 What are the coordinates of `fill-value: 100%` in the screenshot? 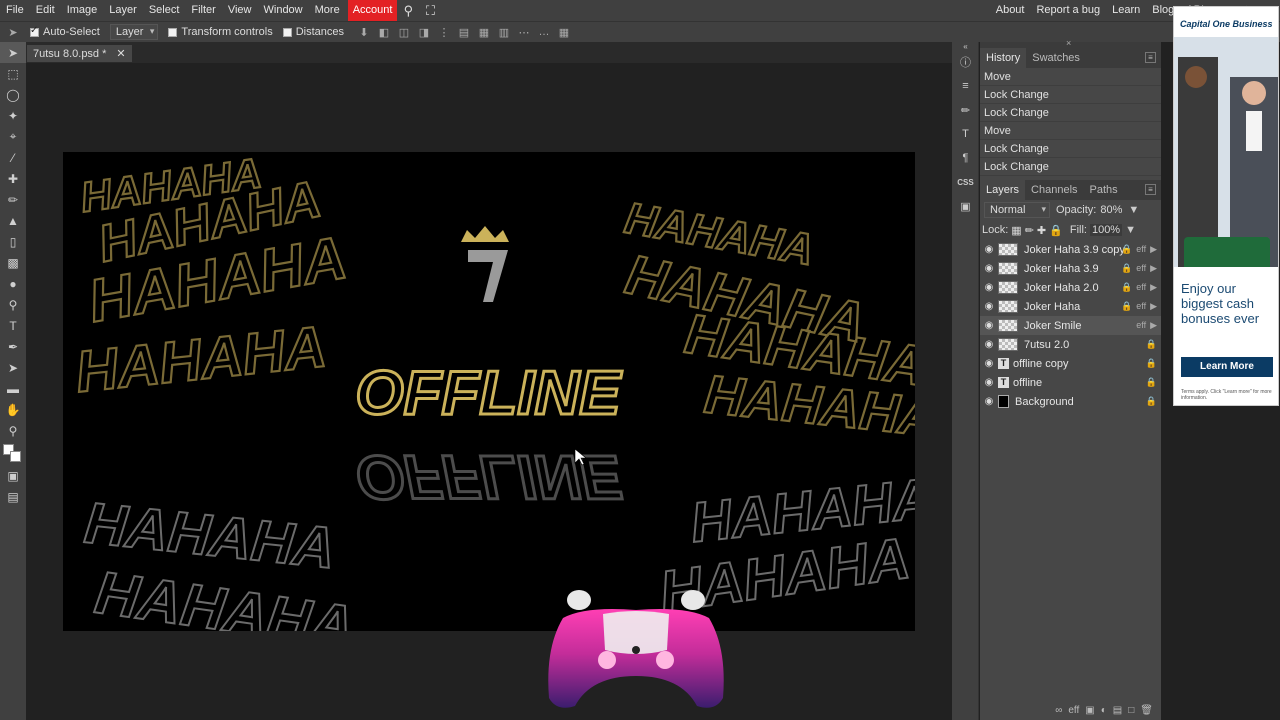 It's located at (1106, 230).